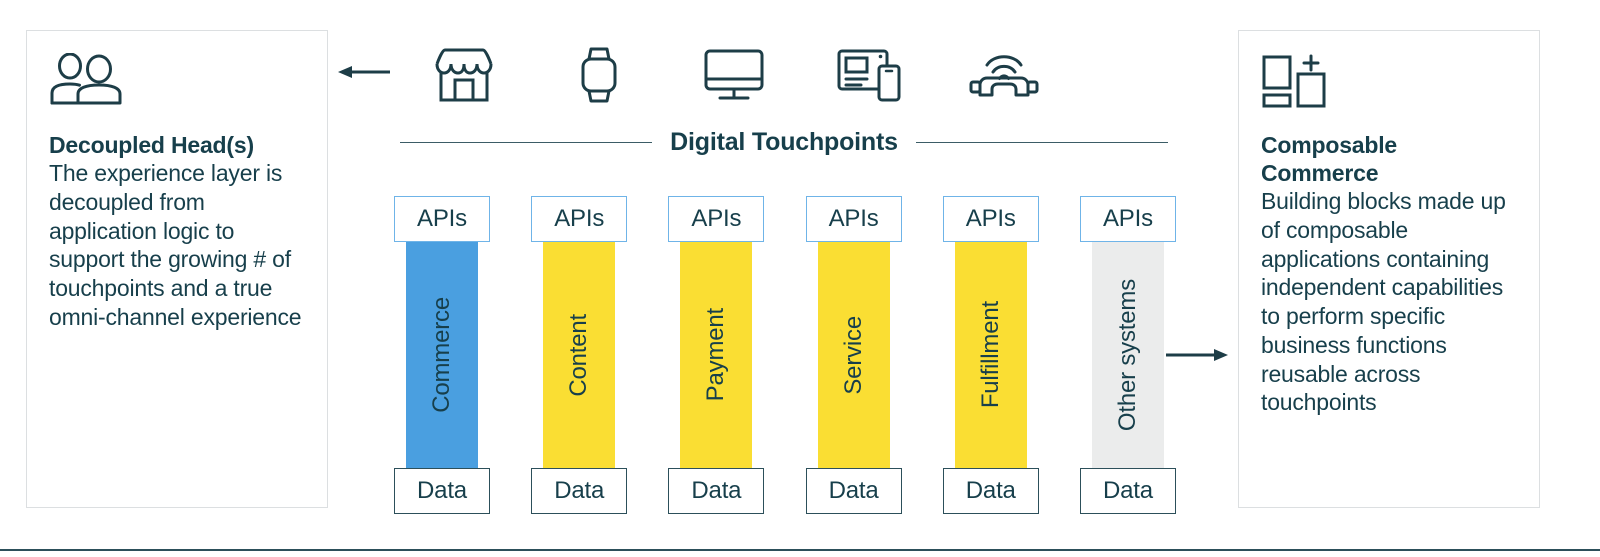 This screenshot has height=557, width=1600. What do you see at coordinates (733, 75) in the screenshot?
I see `desktop-monitor-icon` at bounding box center [733, 75].